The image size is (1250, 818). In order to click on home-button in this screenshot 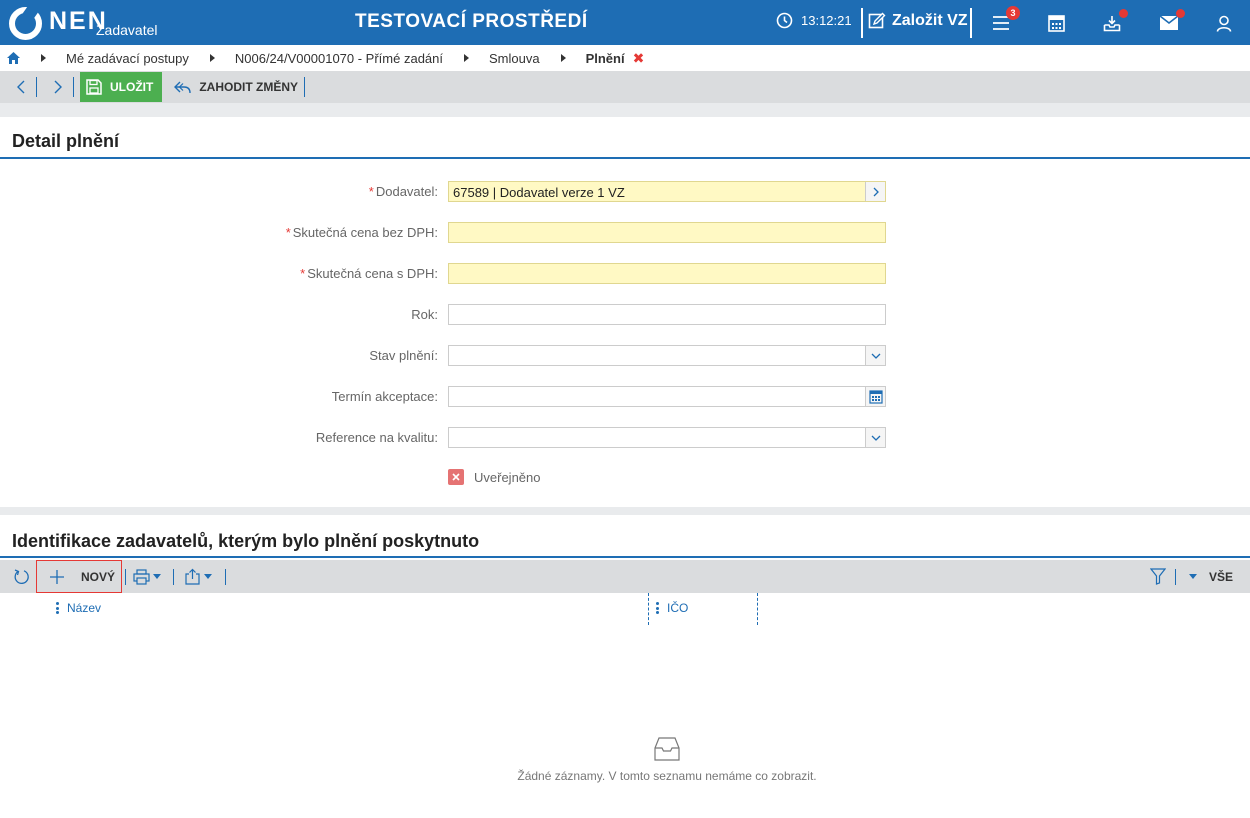, I will do `click(13, 58)`.